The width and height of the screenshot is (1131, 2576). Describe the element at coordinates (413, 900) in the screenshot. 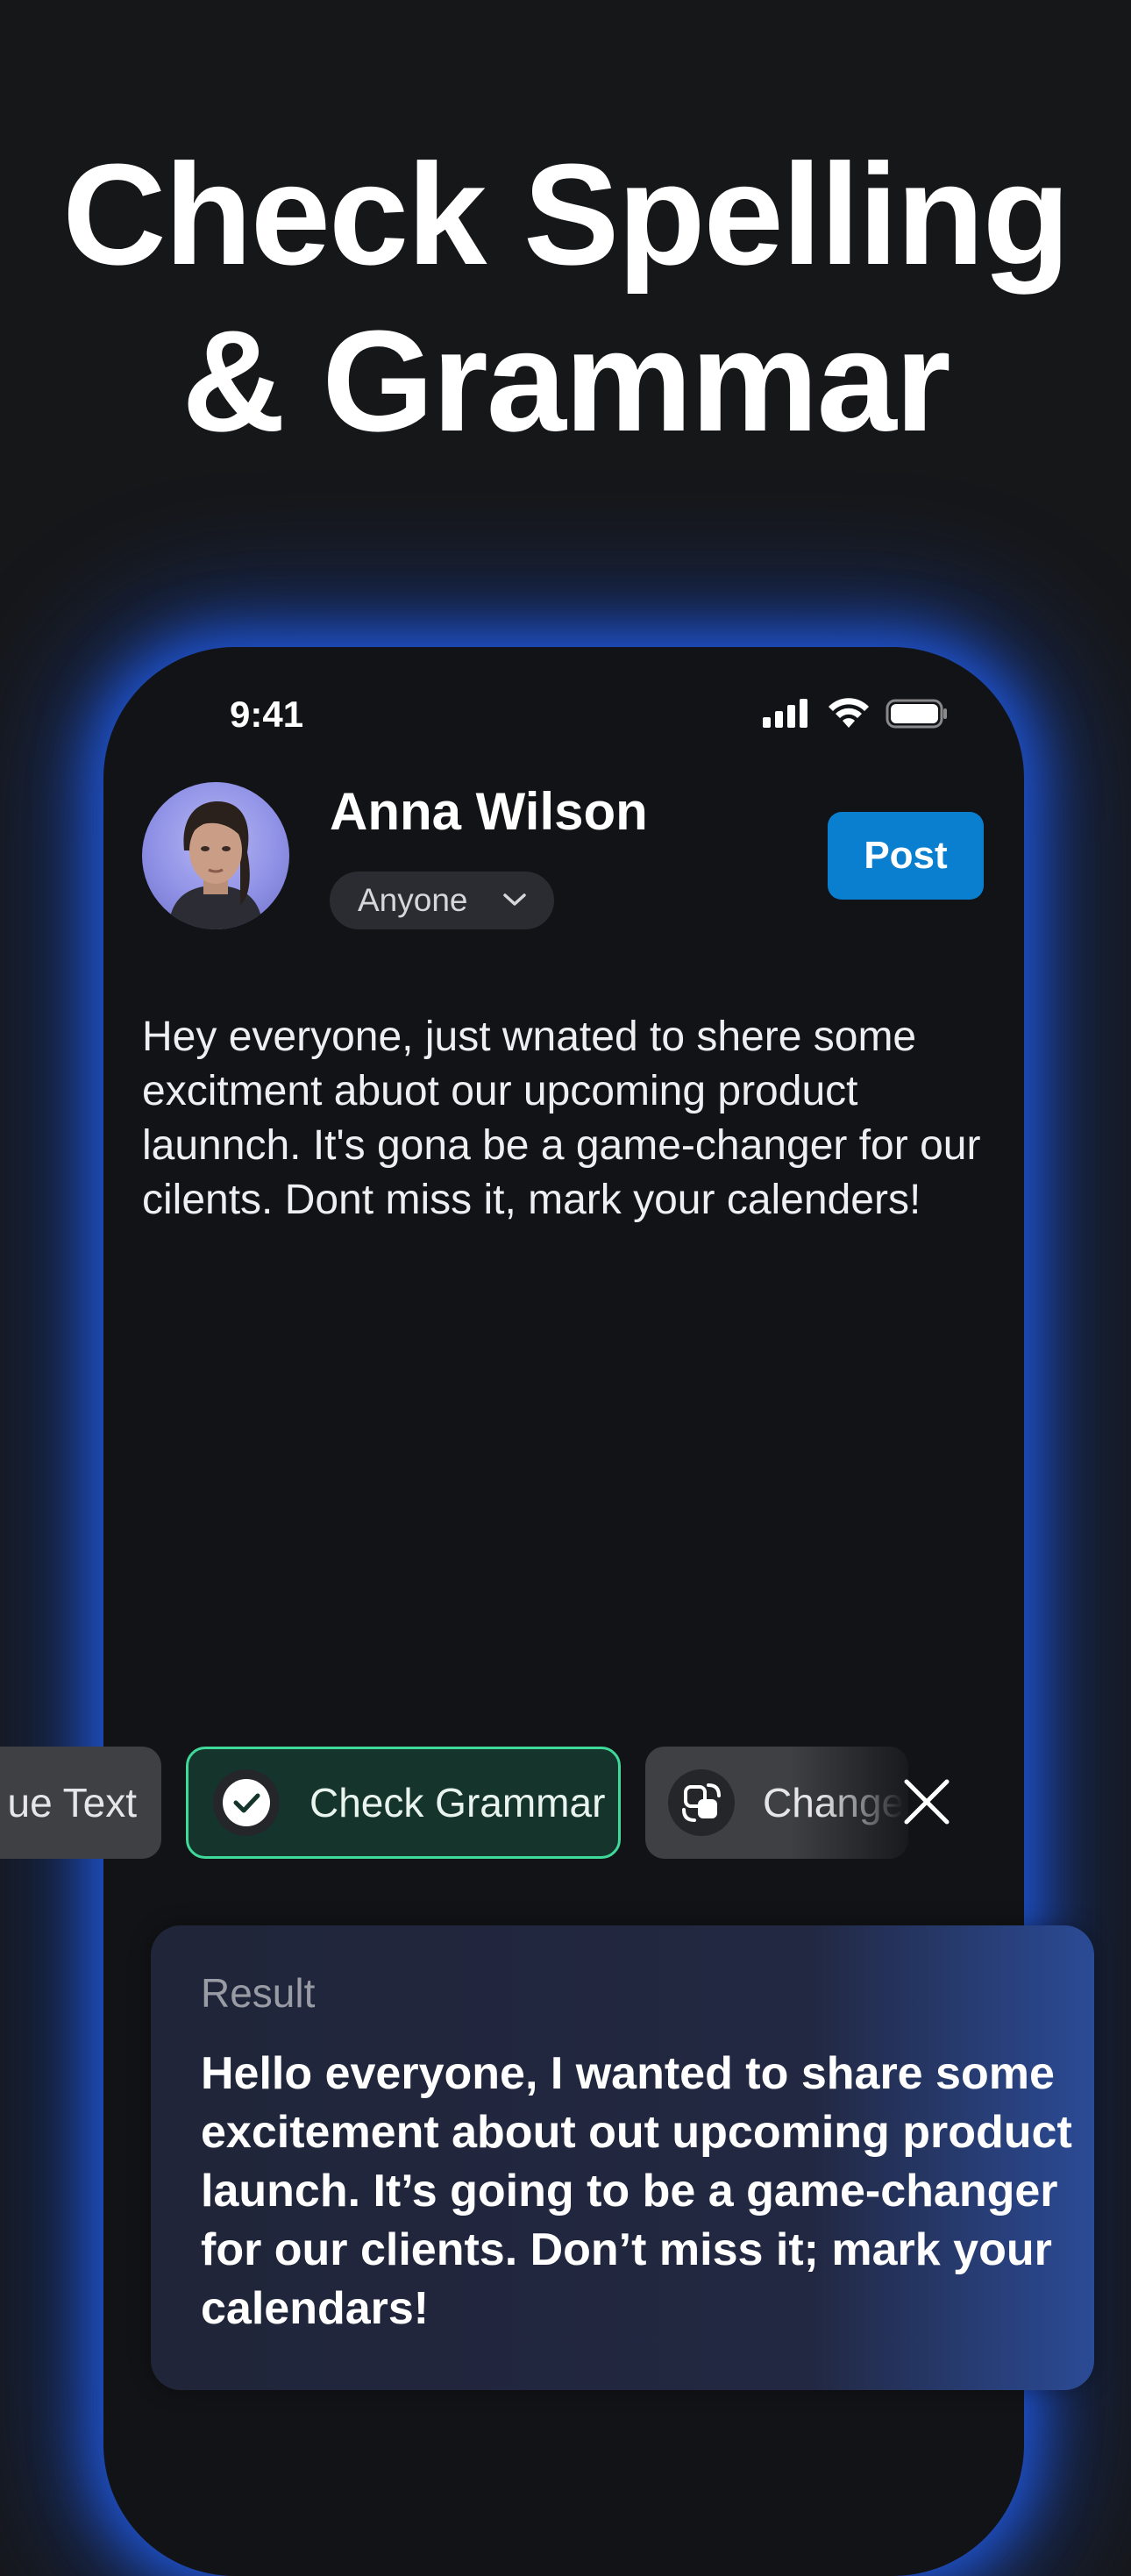

I see `audience-label: Anyone` at that location.